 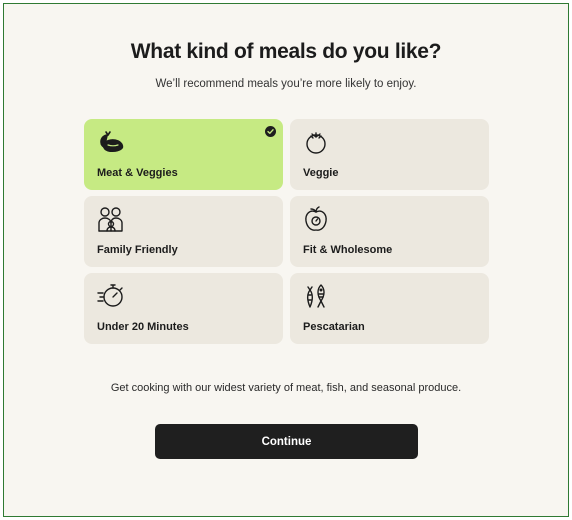 What do you see at coordinates (111, 219) in the screenshot?
I see `family-icon` at bounding box center [111, 219].